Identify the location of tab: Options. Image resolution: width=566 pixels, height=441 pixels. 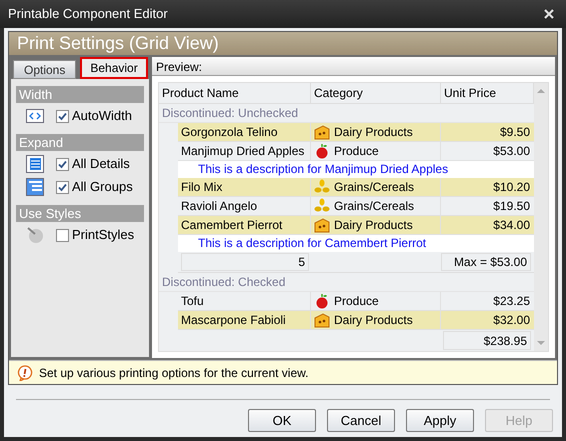
(44, 69).